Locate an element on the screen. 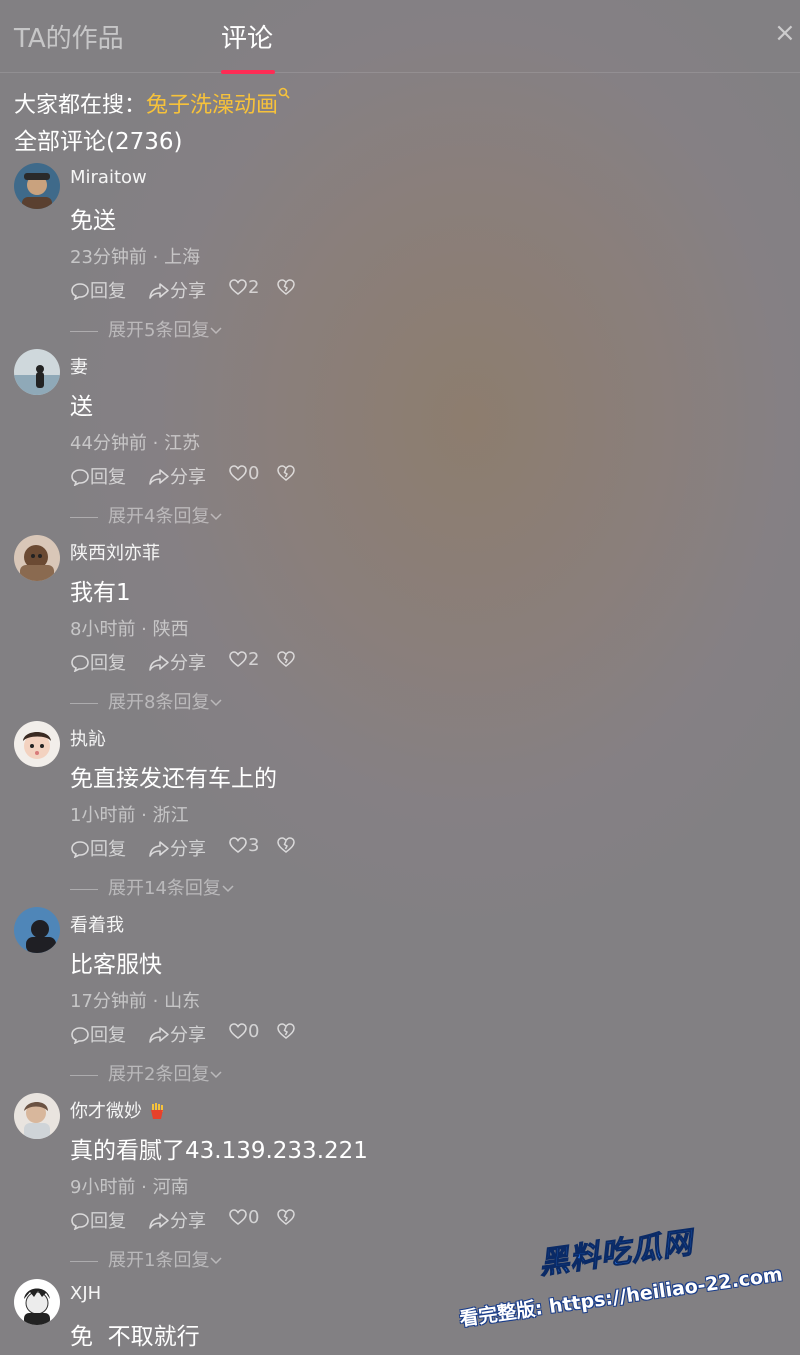 The width and height of the screenshot is (800, 1355). comment-username: 执訫 is located at coordinates (88, 738).